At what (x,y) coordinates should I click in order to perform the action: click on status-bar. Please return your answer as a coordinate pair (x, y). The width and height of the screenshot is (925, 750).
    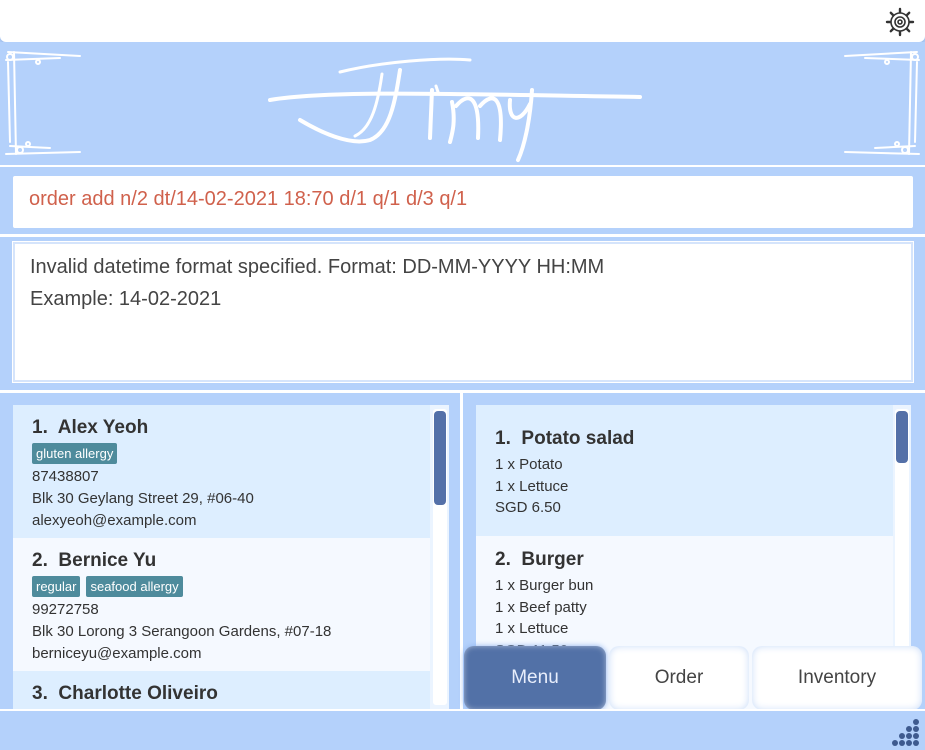
    Looking at the image, I should click on (462, 729).